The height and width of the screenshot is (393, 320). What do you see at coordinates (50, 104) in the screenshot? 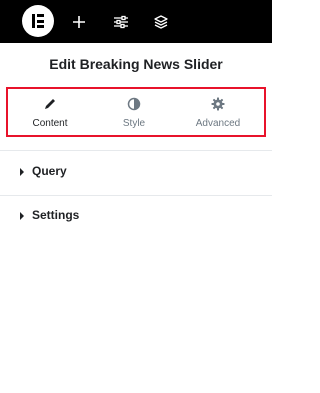
I see `pencil-icon` at bounding box center [50, 104].